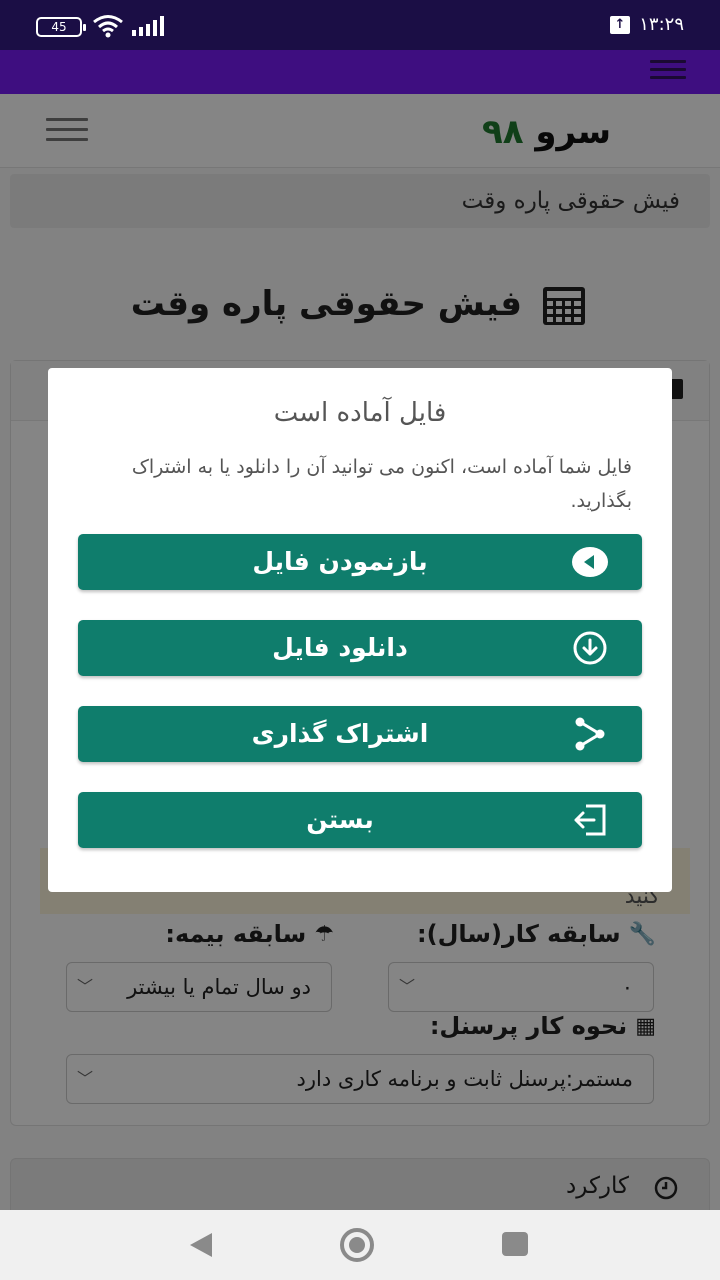 This screenshot has width=720, height=1280. Describe the element at coordinates (360, 25) in the screenshot. I see `status-bar: 45 ↑ ۱۳:۲۹` at that location.